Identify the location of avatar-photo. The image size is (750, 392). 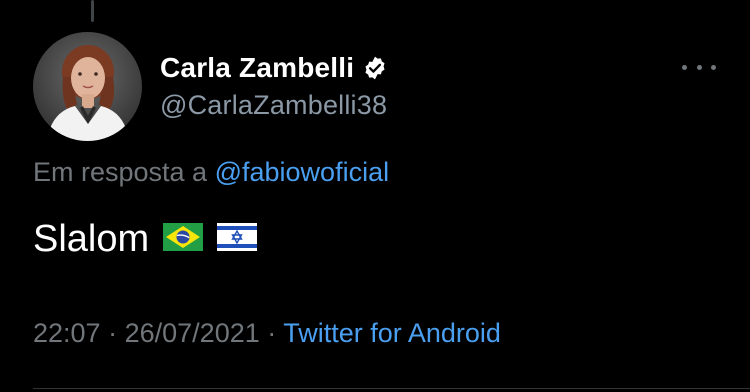
(87, 86).